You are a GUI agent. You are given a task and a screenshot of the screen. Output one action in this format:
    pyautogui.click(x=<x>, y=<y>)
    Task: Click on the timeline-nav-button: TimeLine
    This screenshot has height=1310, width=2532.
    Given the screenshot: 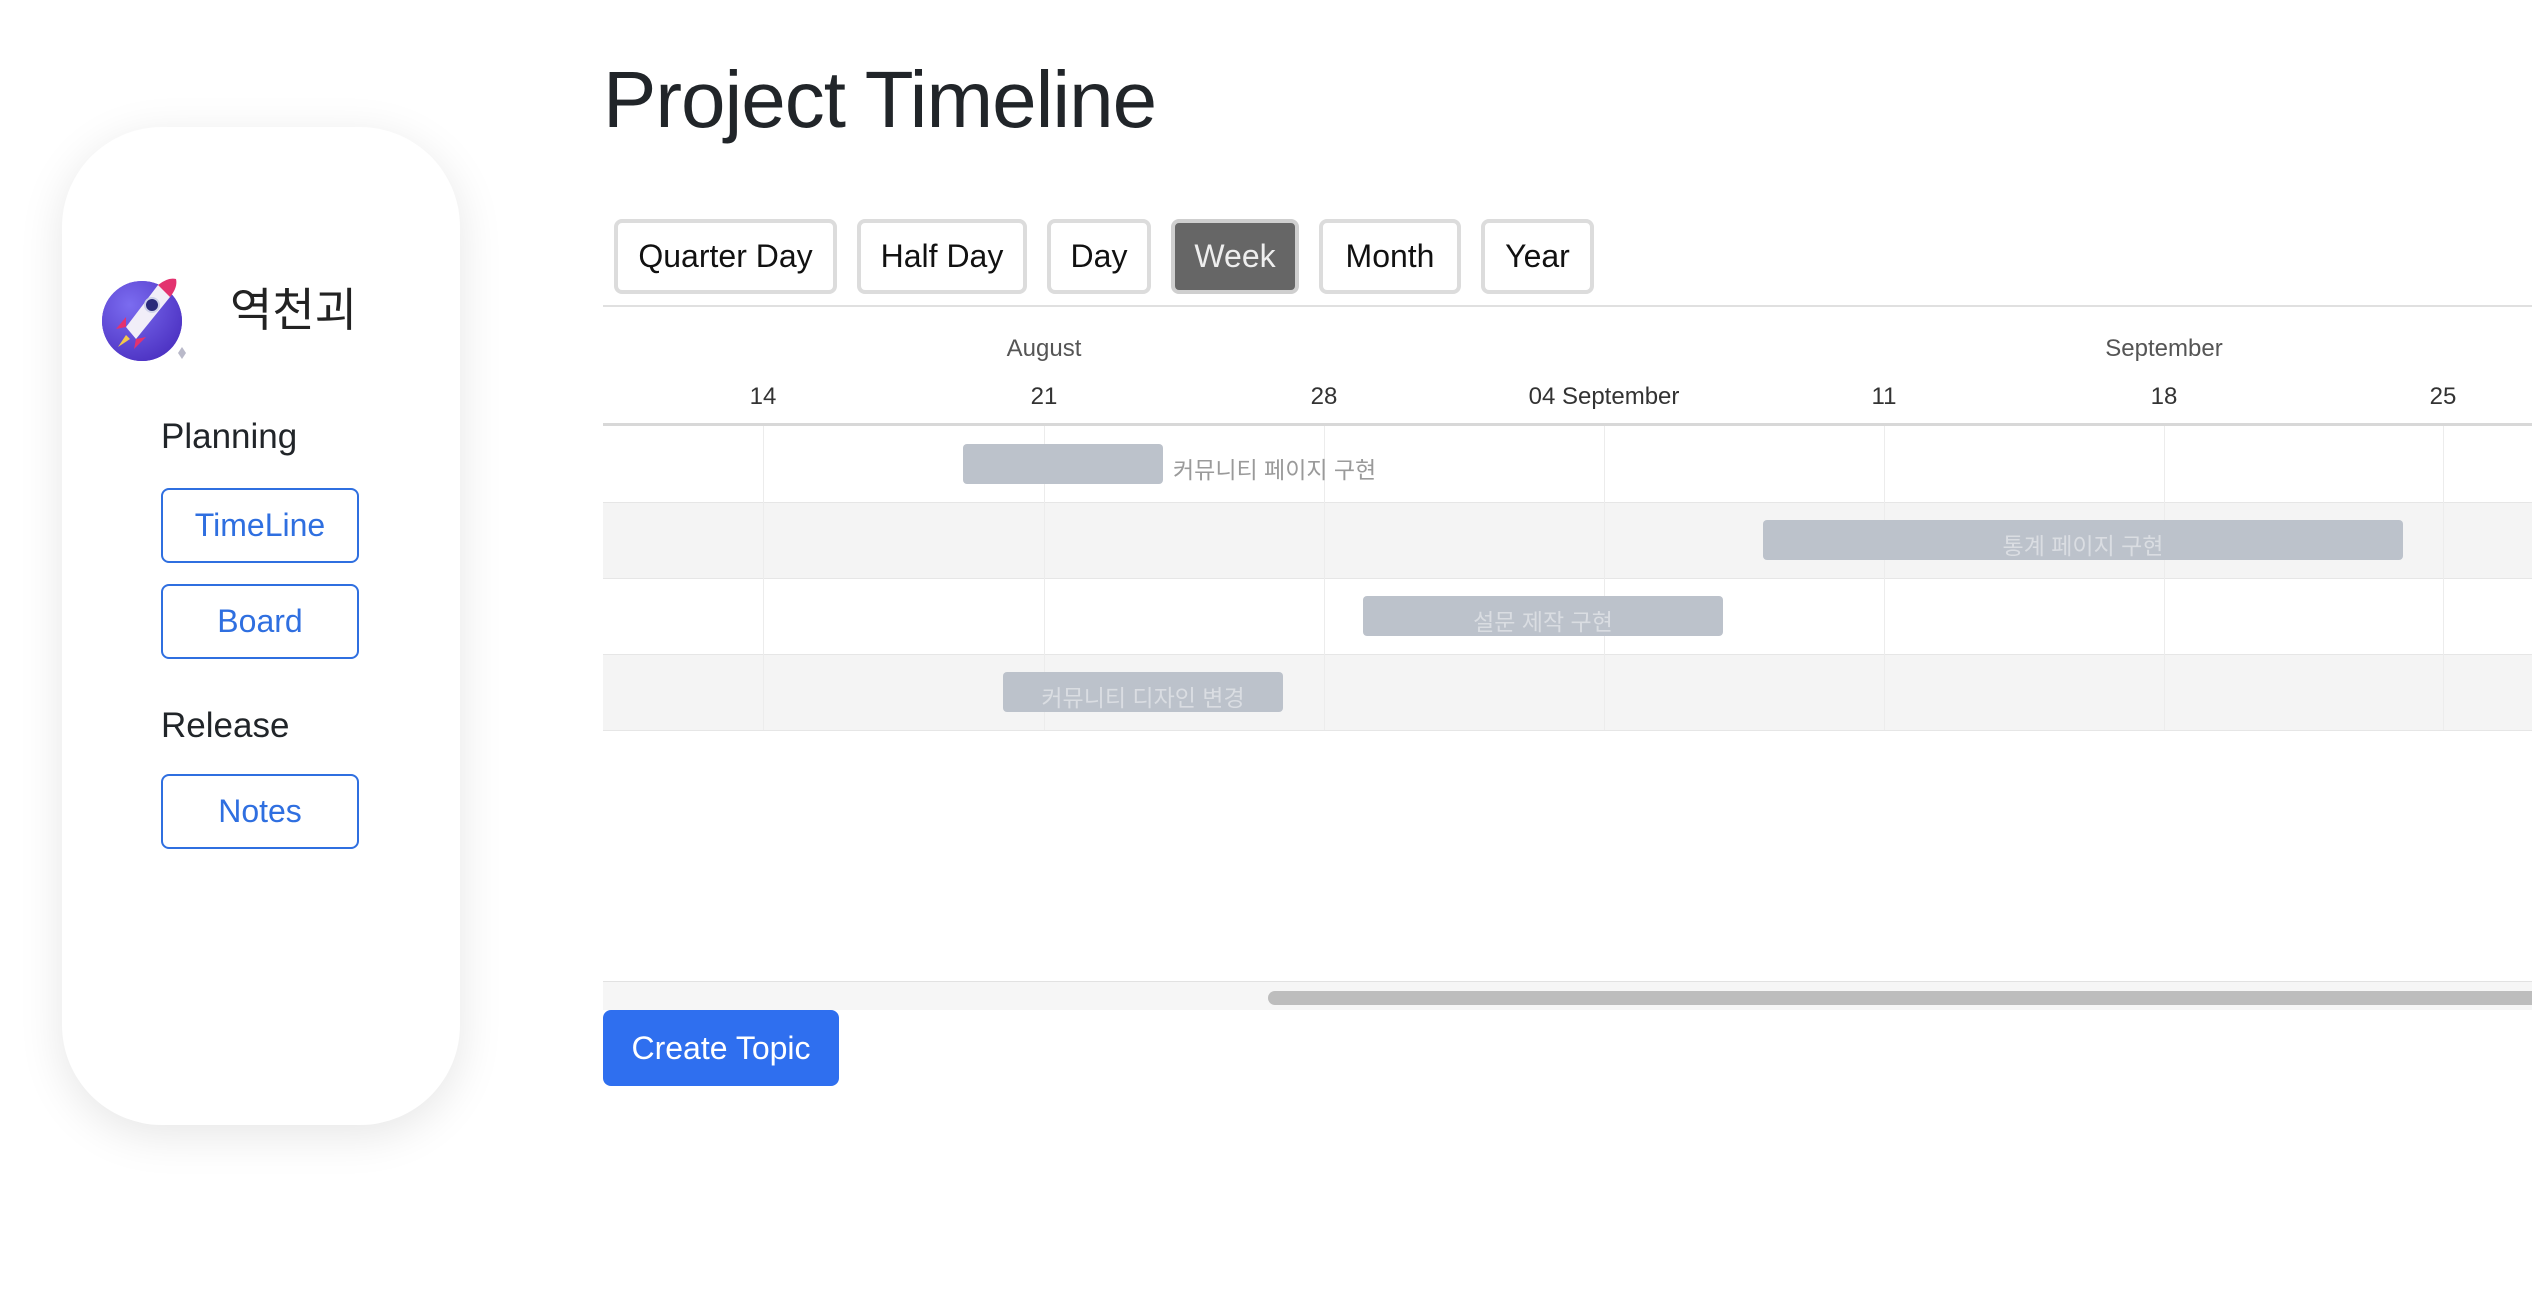 What is the action you would take?
    pyautogui.click(x=260, y=525)
    